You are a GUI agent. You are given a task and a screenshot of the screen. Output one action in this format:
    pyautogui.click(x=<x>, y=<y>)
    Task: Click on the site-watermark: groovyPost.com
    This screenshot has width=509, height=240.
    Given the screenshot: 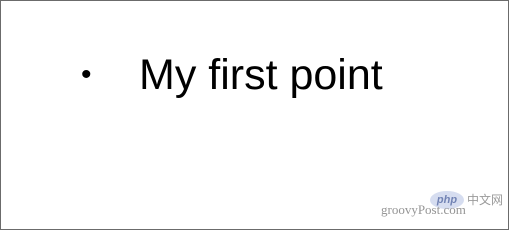 What is the action you would take?
    pyautogui.click(x=423, y=209)
    